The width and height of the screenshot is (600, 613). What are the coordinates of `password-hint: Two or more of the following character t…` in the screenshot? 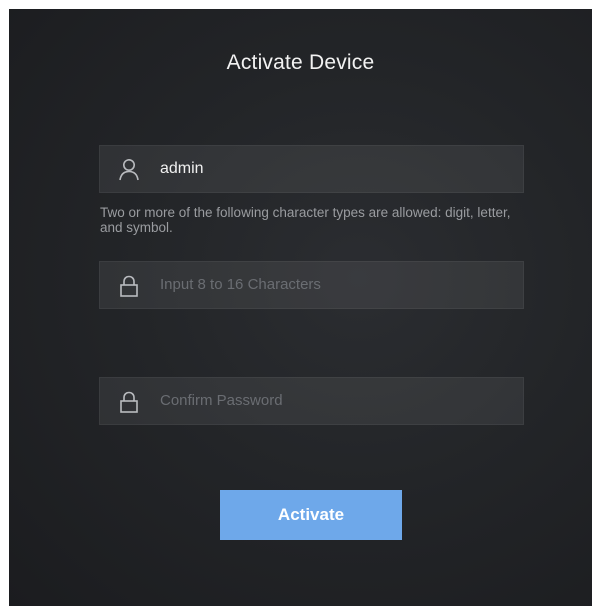 It's located at (305, 220).